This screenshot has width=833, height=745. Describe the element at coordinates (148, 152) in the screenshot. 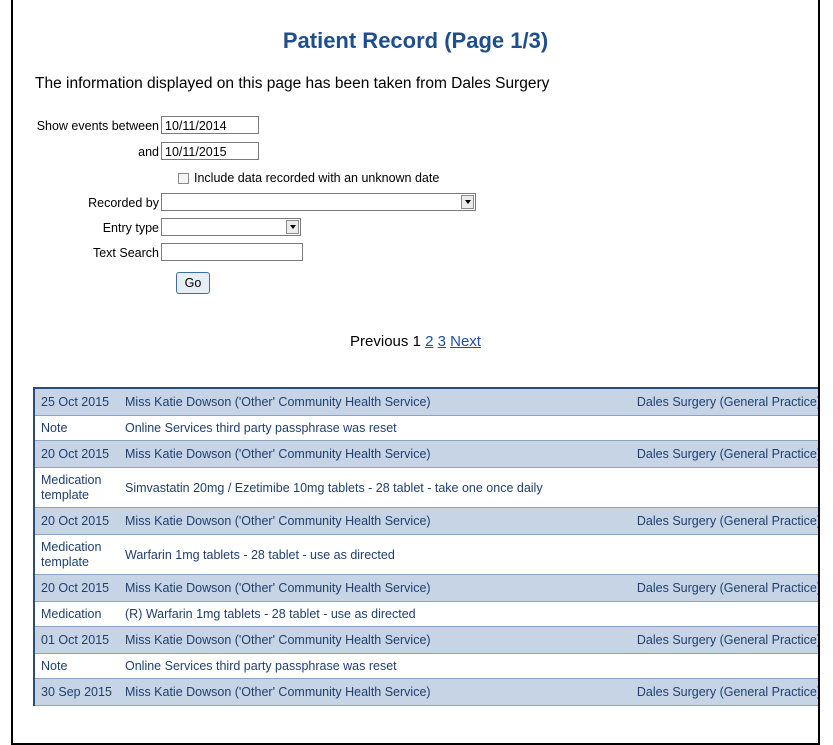

I see `and-label: and` at that location.